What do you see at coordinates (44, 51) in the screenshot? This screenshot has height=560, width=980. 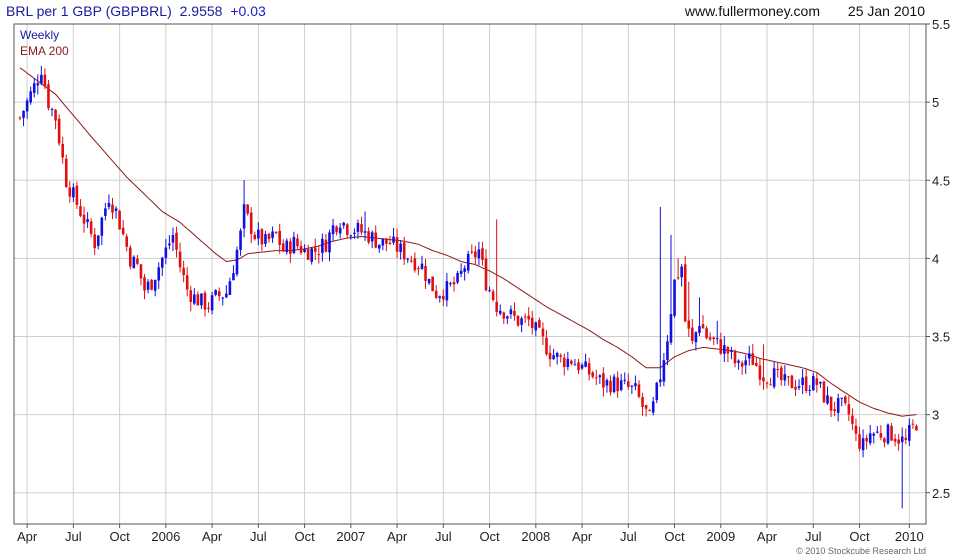 I see `legend-ema: EMA 200` at bounding box center [44, 51].